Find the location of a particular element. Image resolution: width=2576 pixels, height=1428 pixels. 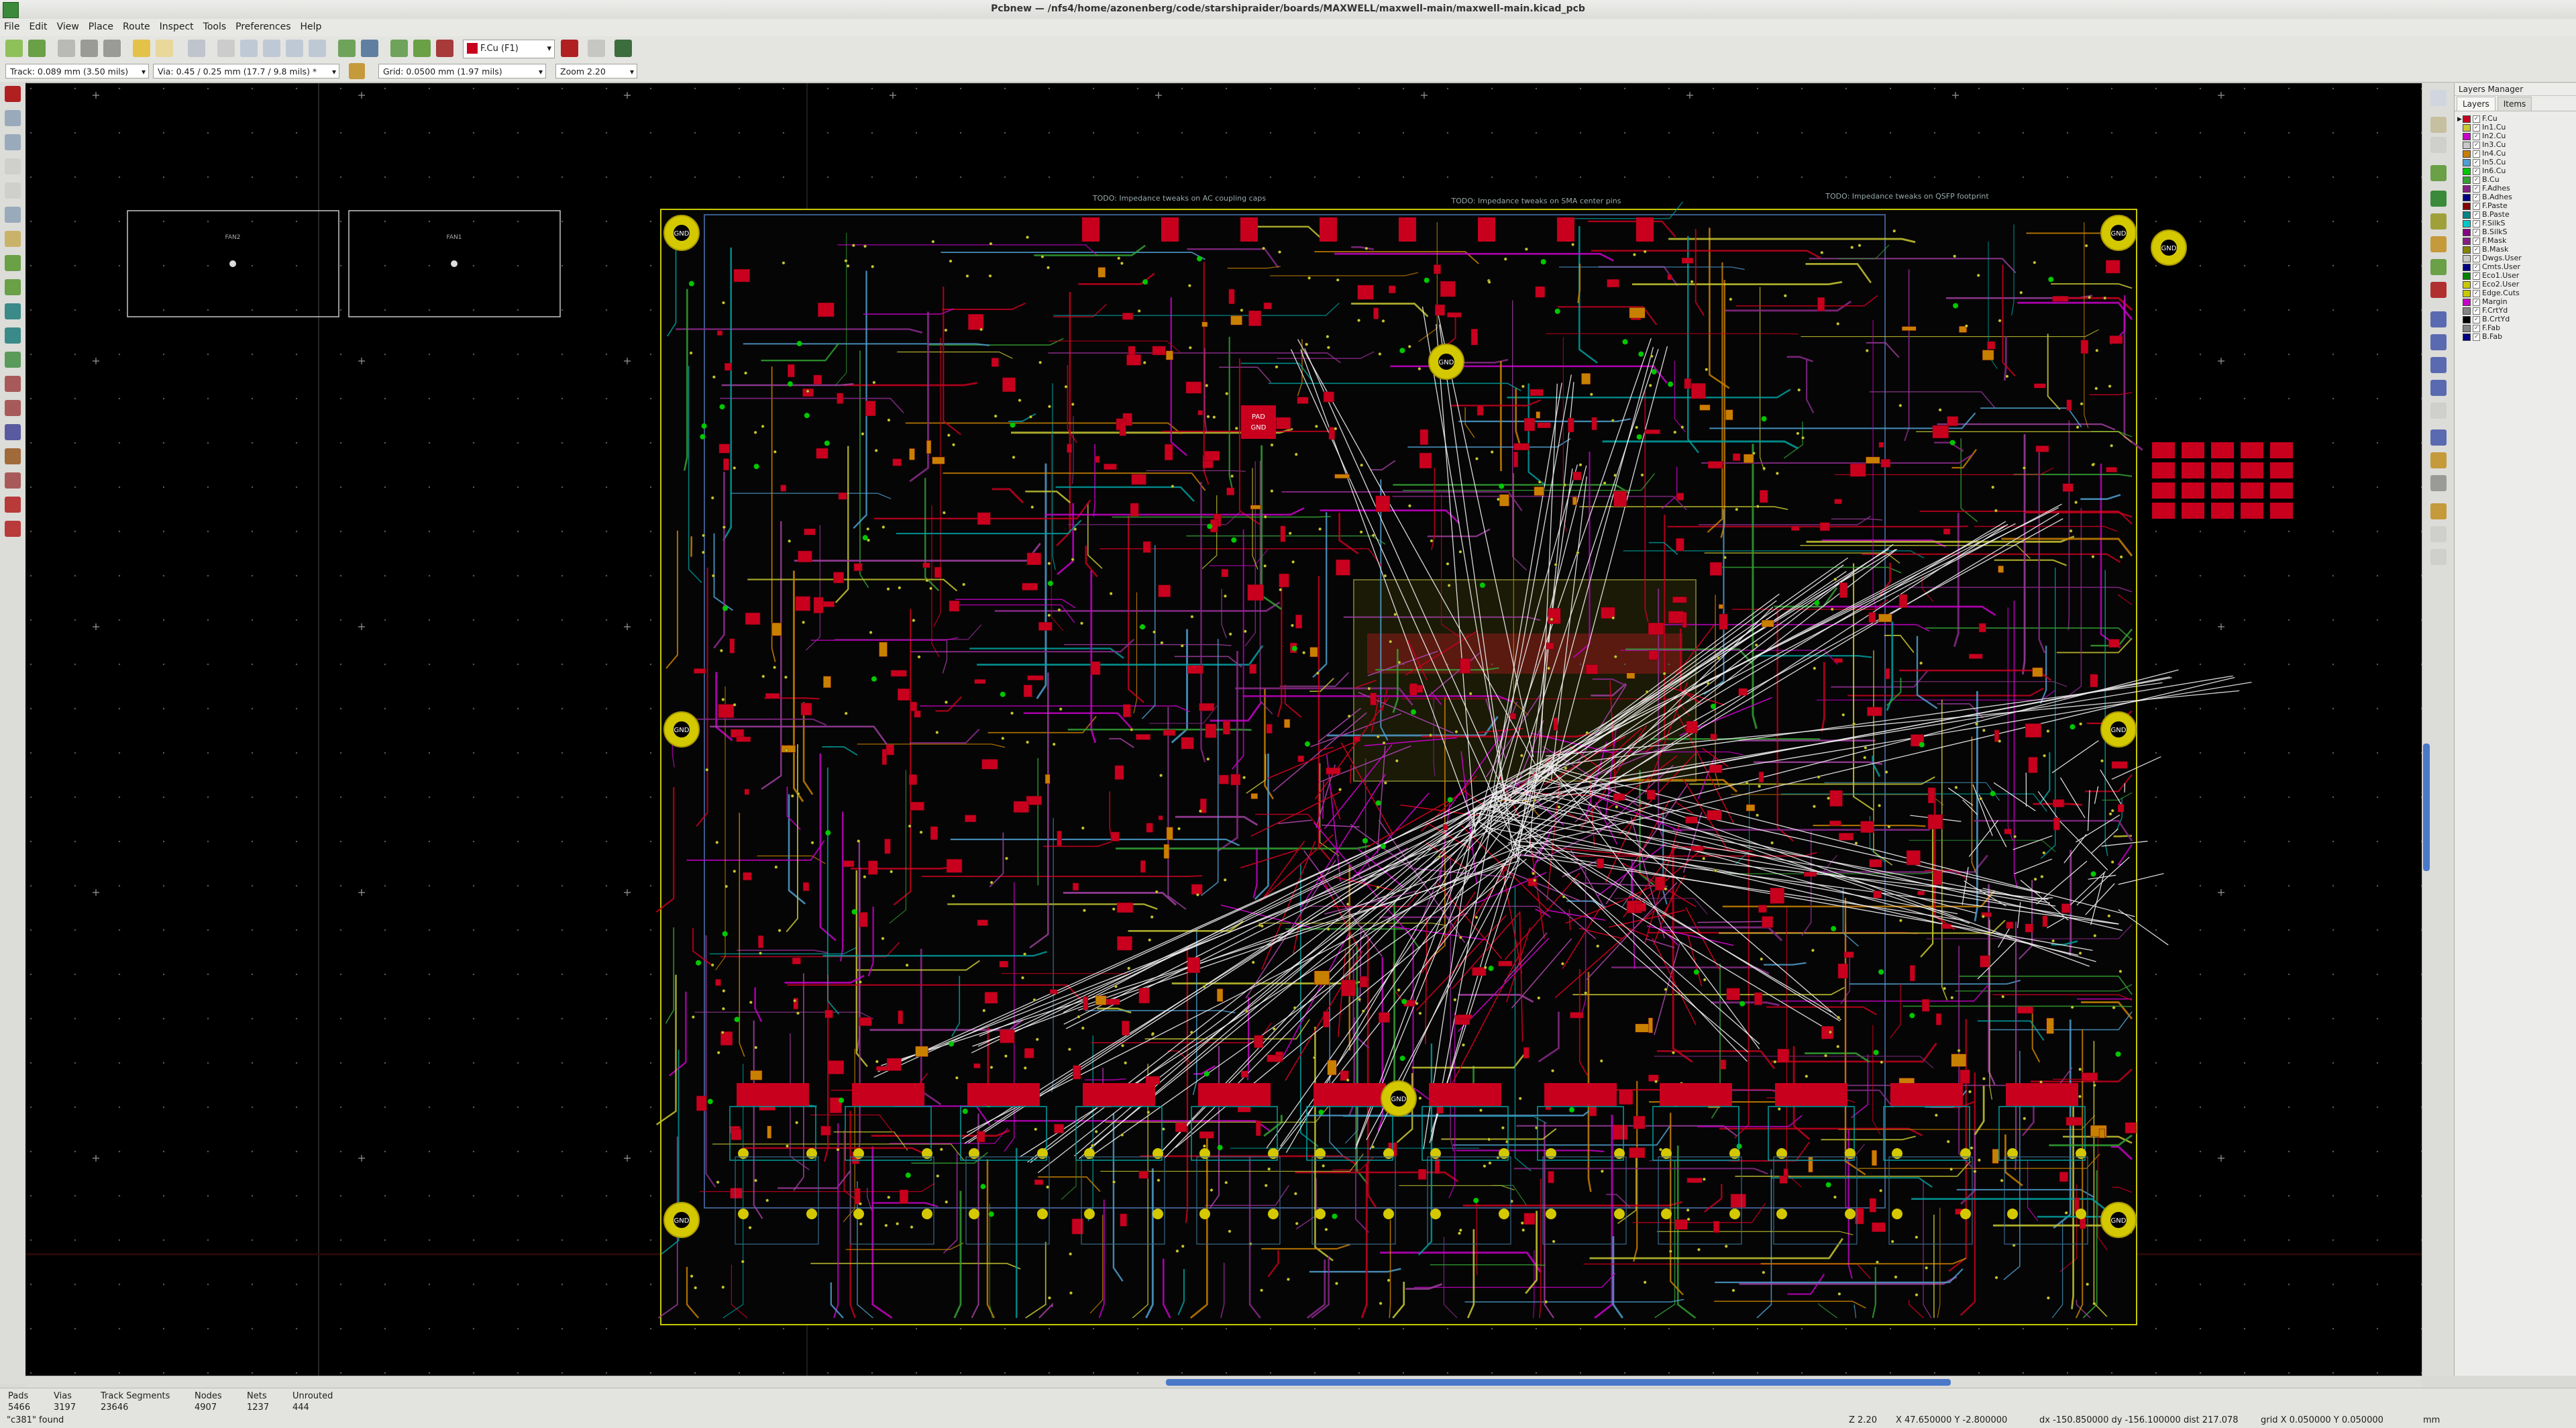

pad-sketch-icon is located at coordinates (13, 311).